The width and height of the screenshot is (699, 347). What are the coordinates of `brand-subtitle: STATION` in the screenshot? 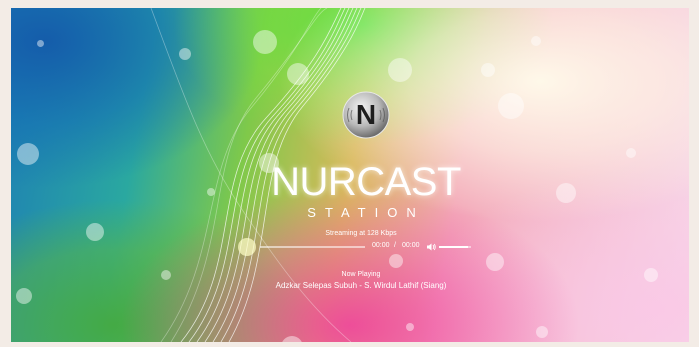 It's located at (366, 212).